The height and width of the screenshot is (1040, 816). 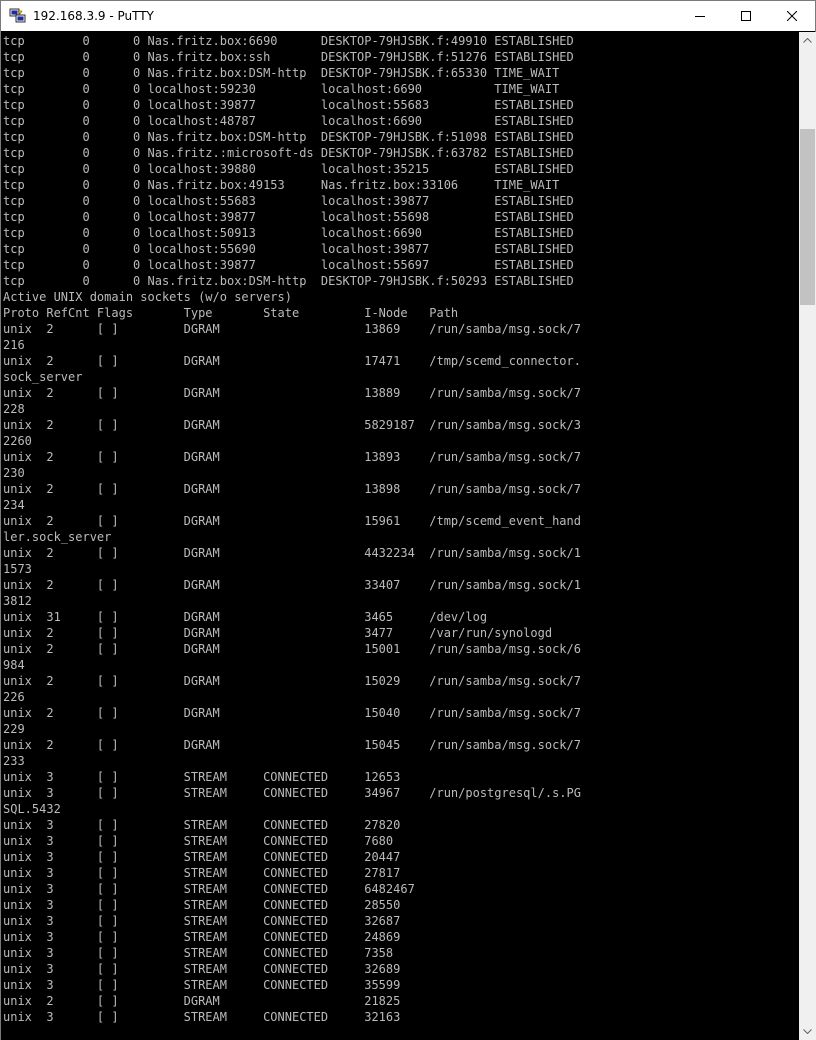 I want to click on terminal-line: SQL.5432, so click(x=32, y=809).